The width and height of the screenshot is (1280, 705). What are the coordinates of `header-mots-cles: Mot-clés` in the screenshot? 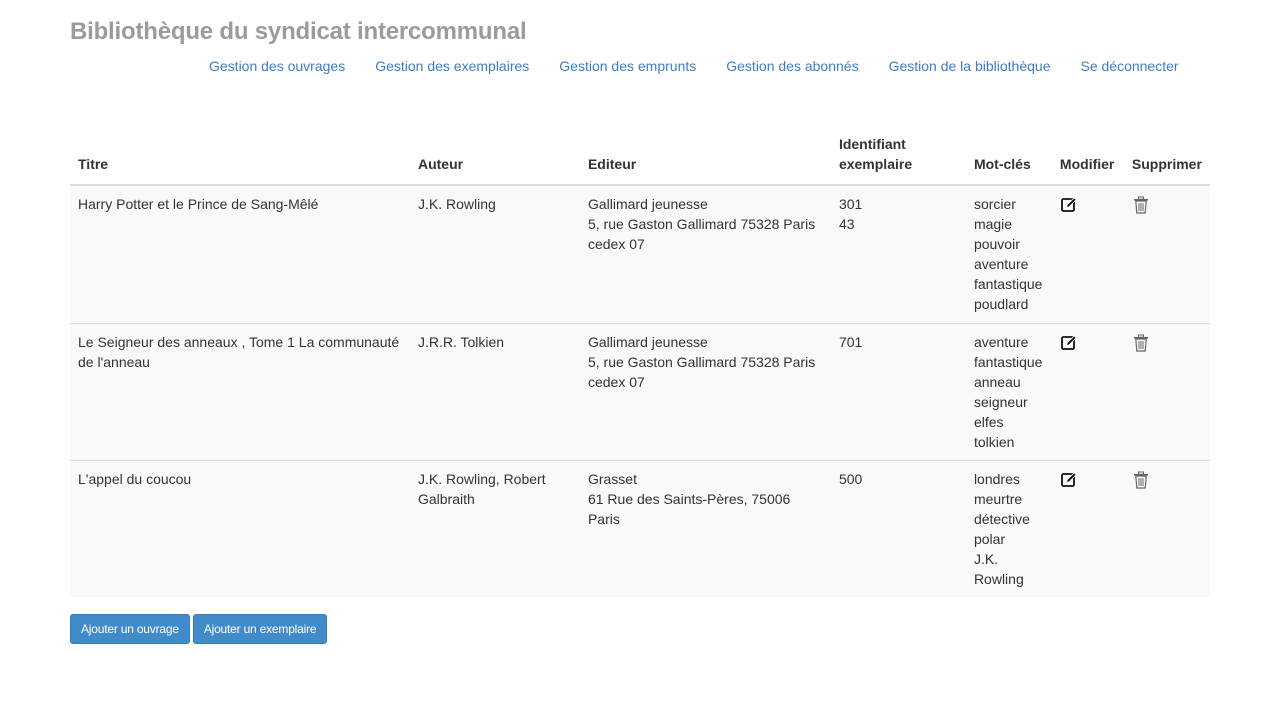 It's located at (1008, 157).